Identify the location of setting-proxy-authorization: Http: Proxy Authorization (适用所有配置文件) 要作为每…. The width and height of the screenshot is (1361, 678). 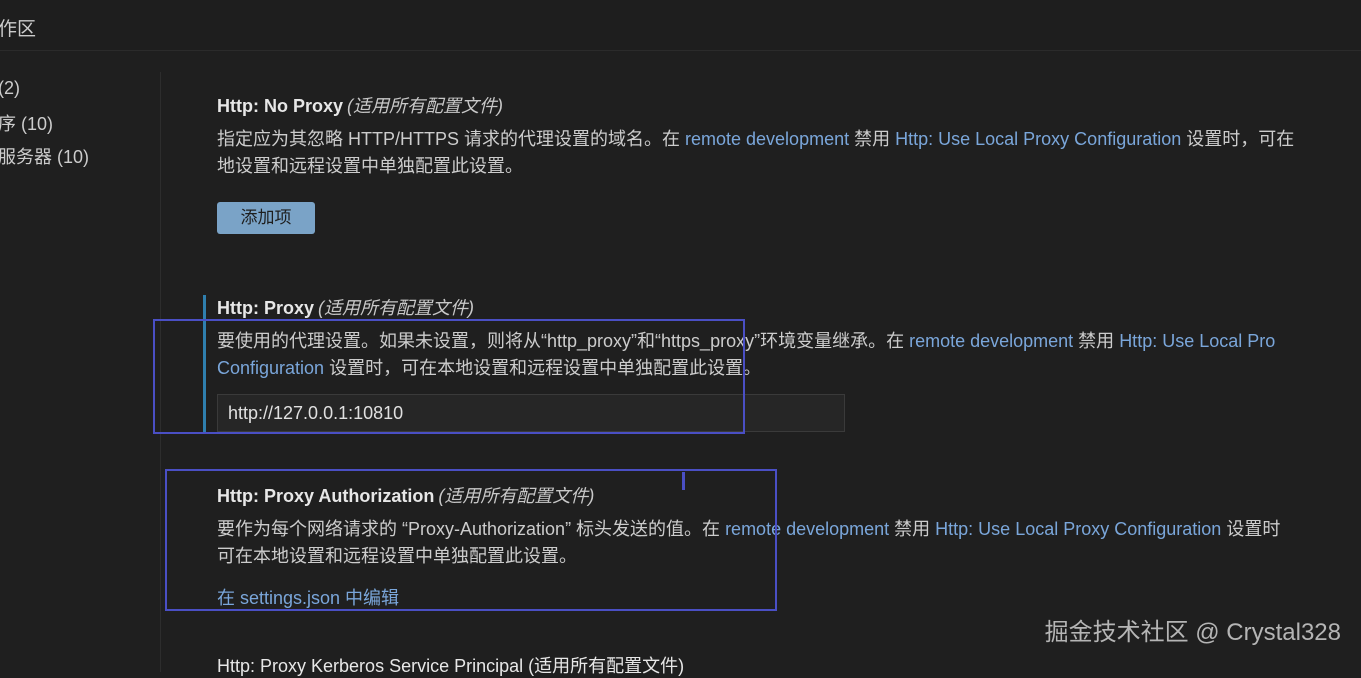
(748, 526).